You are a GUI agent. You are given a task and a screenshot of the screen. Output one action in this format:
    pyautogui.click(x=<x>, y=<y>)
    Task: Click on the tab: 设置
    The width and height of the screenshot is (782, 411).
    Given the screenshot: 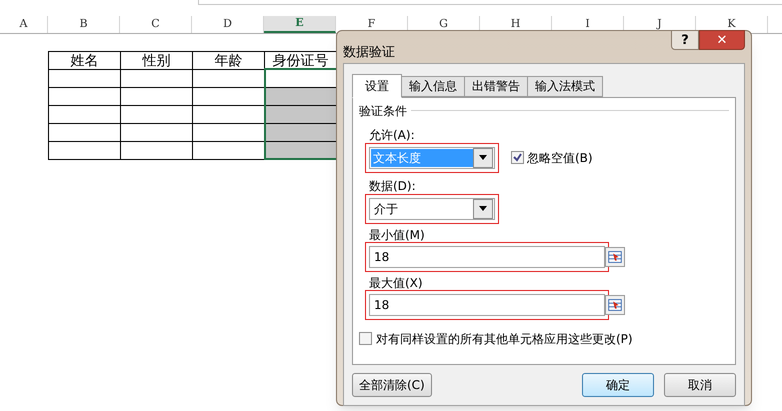 What is the action you would take?
    pyautogui.click(x=377, y=86)
    